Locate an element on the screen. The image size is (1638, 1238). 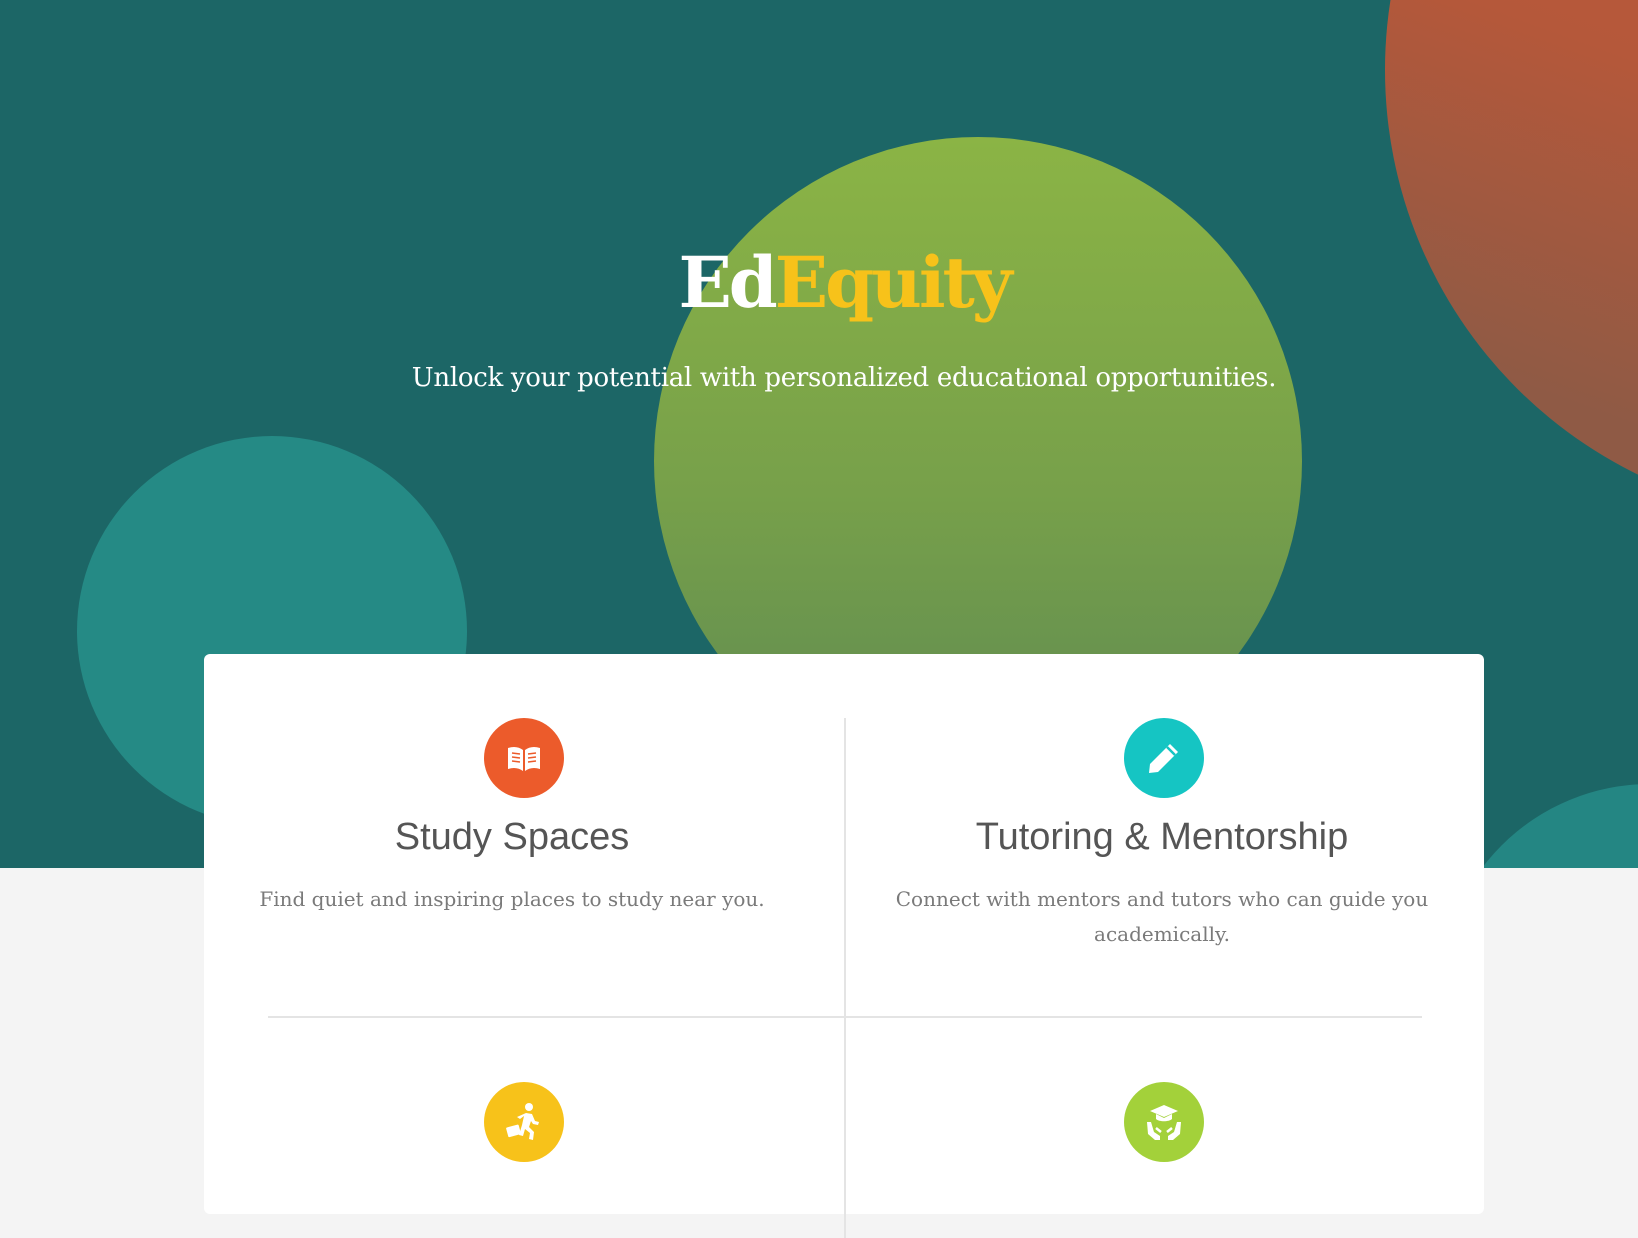
graduation-cap-hands-icon is located at coordinates (1164, 1122).